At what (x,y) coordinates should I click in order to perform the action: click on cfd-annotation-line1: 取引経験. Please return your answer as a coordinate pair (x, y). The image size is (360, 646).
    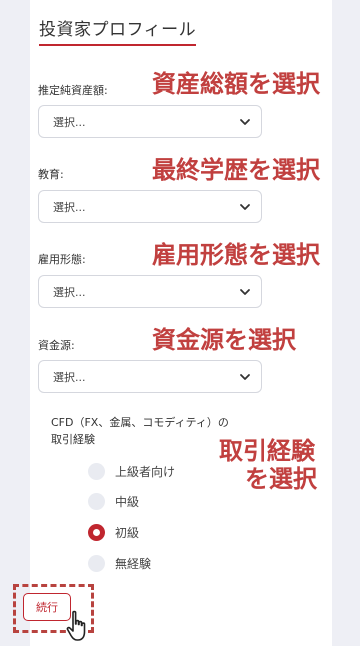
    Looking at the image, I should click on (267, 451).